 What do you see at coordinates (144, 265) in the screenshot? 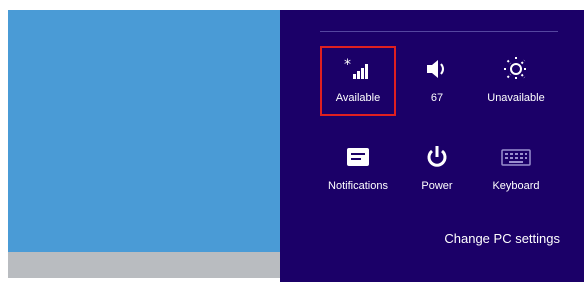
I see `taskbar` at bounding box center [144, 265].